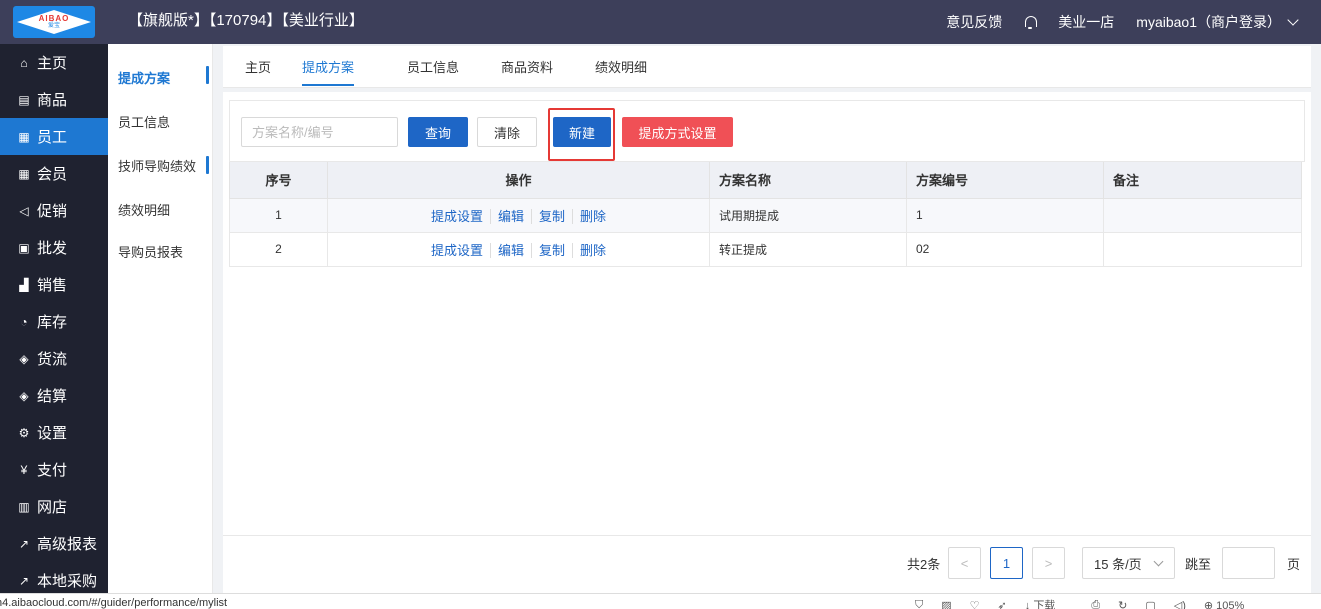  I want to click on subnav-item-commission-plan: 提成方案, so click(160, 77).